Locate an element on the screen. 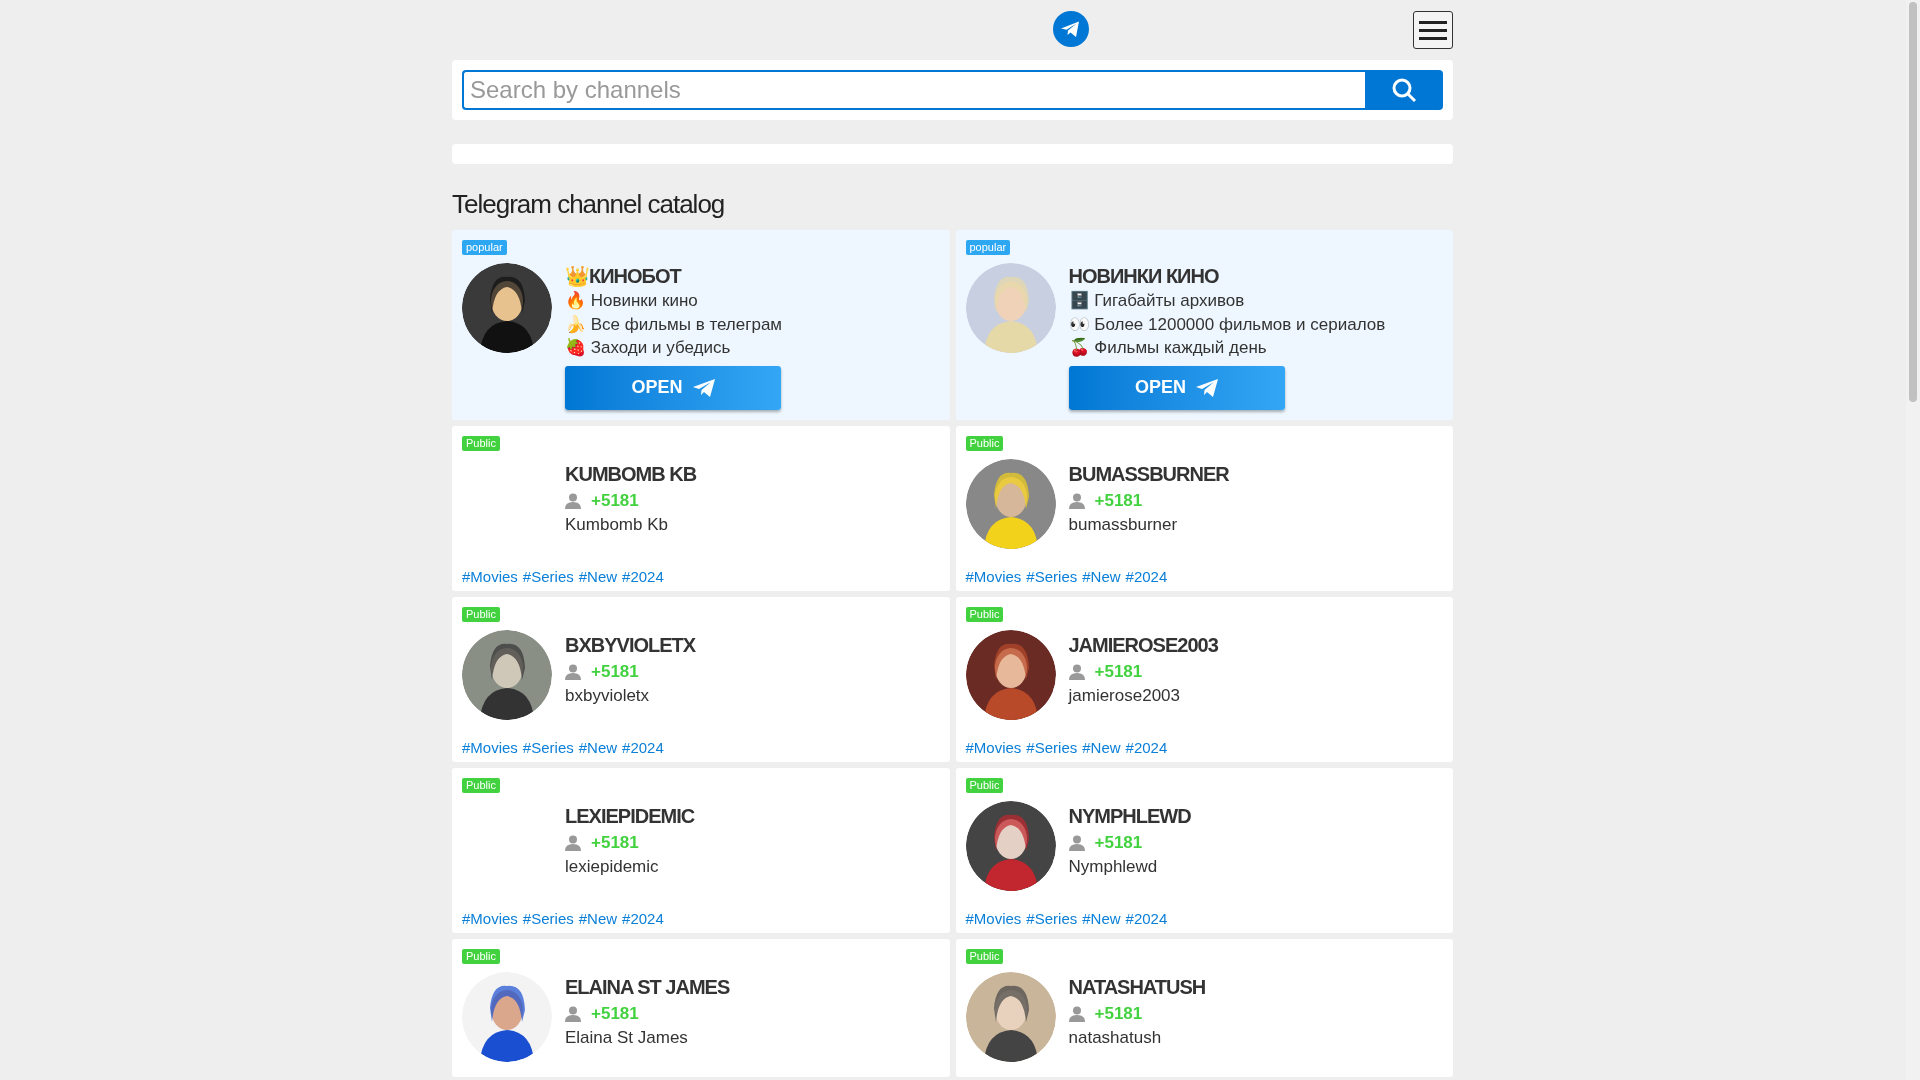 Image resolution: width=1920 pixels, height=1080 pixels. description-line: 🔥 Новинки кино is located at coordinates (632, 301).